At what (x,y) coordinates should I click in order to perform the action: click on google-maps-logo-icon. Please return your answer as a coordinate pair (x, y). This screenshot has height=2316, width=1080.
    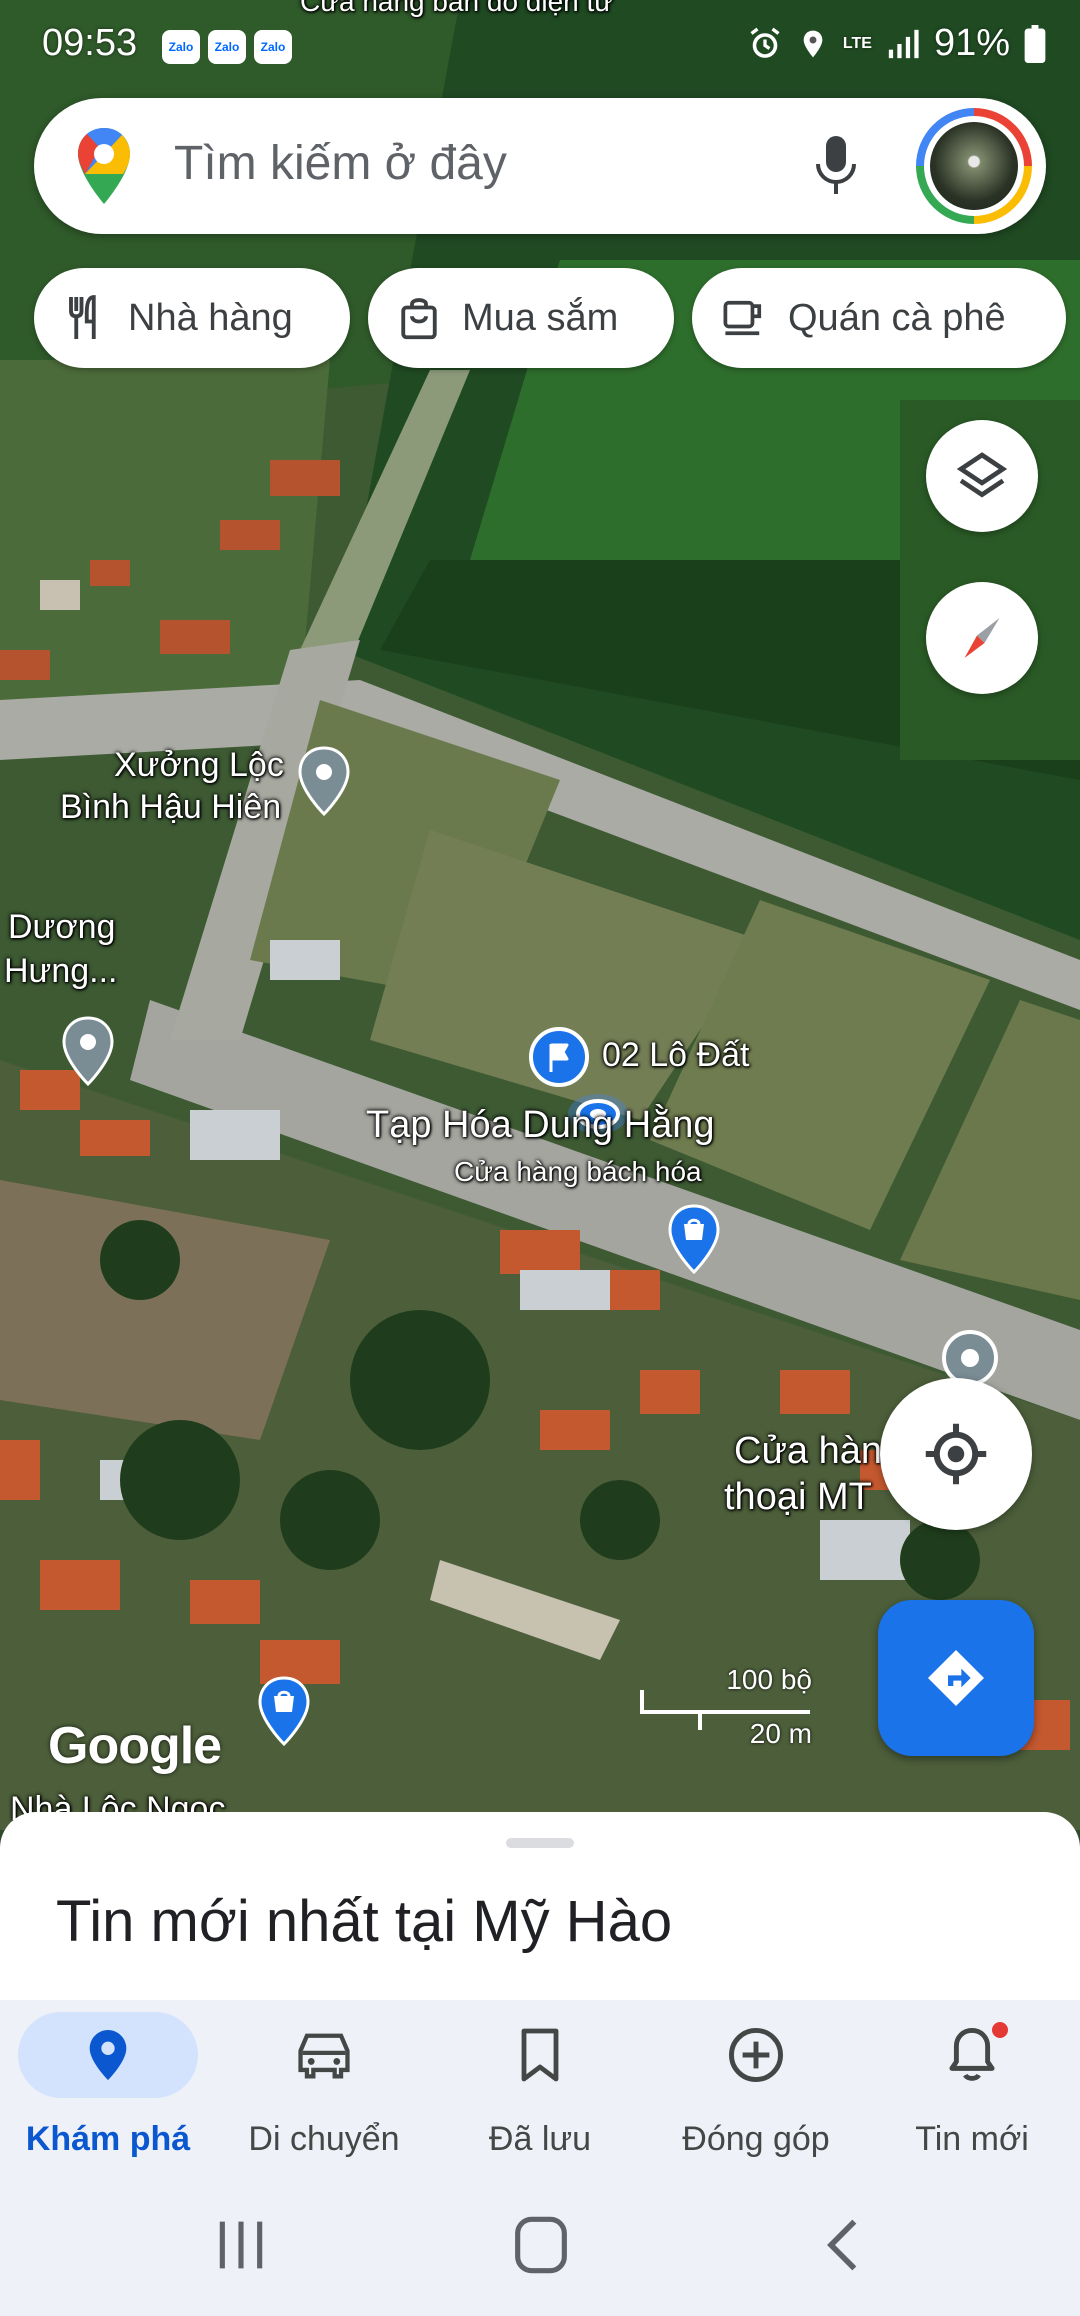
    Looking at the image, I should click on (104, 166).